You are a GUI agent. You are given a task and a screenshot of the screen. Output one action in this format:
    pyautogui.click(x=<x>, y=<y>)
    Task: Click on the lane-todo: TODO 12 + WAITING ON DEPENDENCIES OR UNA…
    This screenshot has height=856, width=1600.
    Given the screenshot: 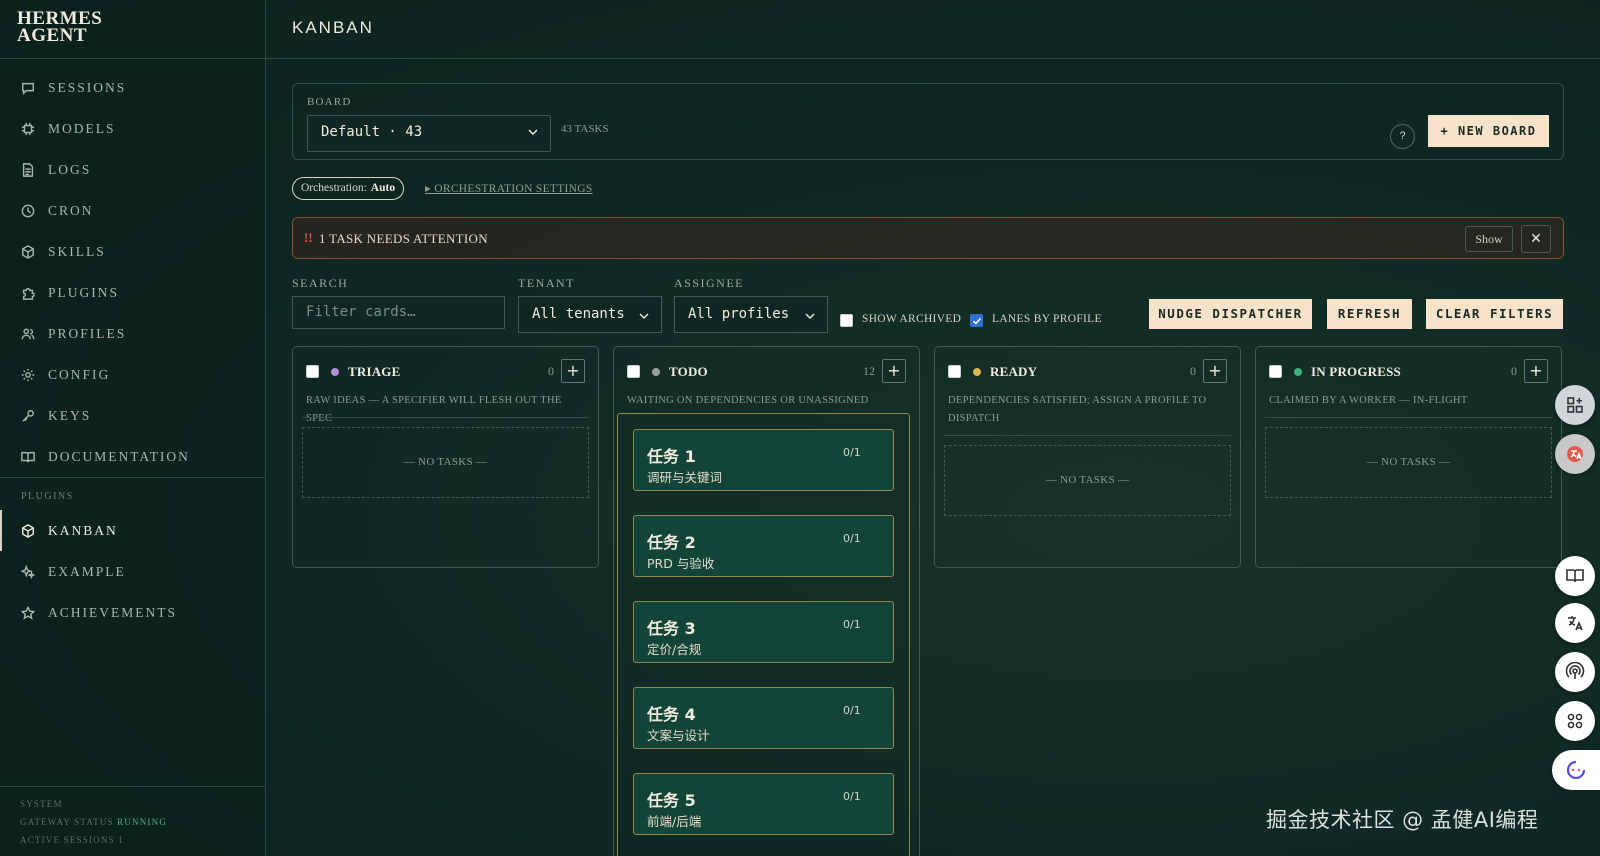 What is the action you would take?
    pyautogui.click(x=766, y=601)
    